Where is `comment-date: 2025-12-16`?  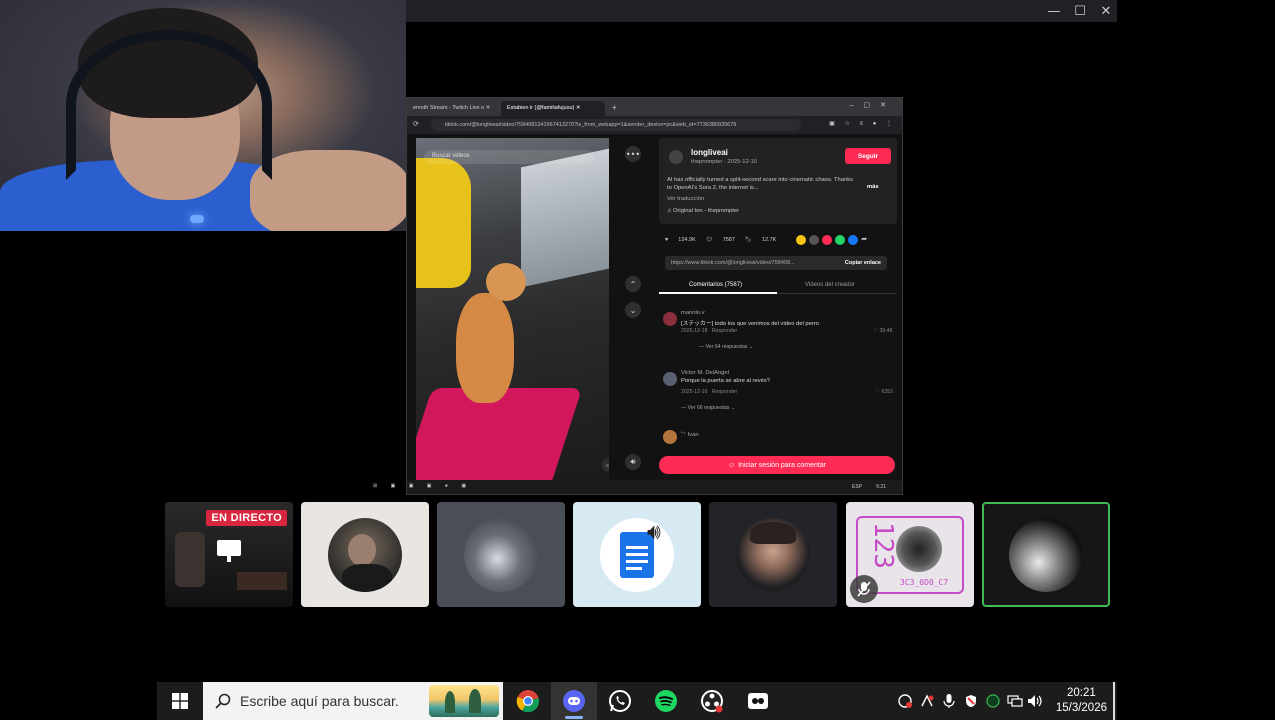 comment-date: 2025-12-16 is located at coordinates (694, 392).